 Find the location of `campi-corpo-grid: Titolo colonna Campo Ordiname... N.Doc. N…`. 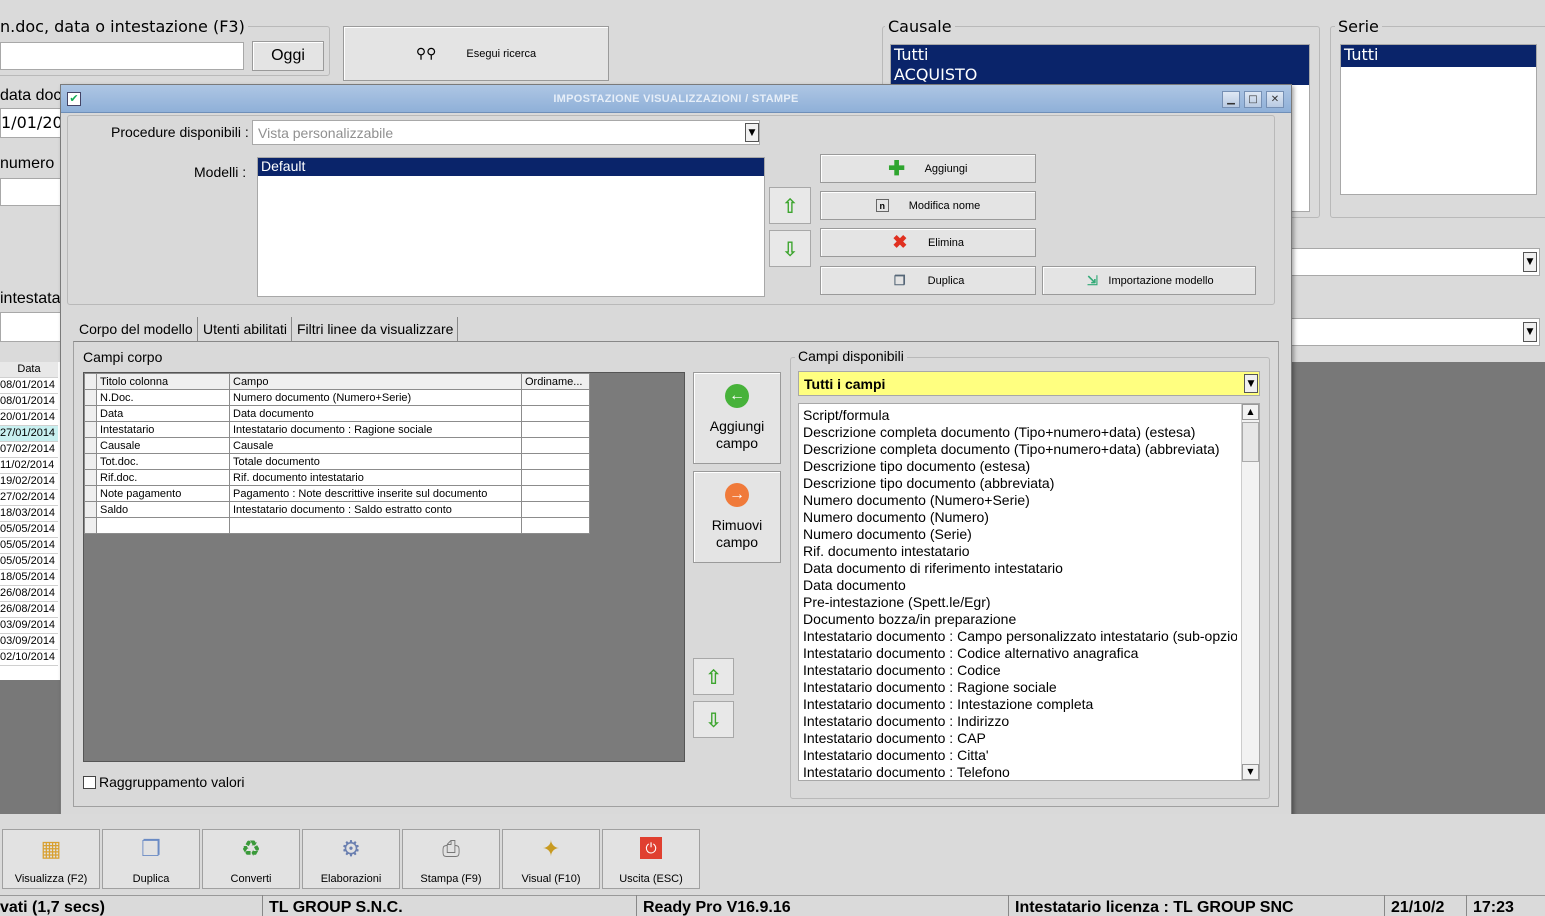

campi-corpo-grid: Titolo colonna Campo Ordiname... N.Doc. N… is located at coordinates (337, 453).